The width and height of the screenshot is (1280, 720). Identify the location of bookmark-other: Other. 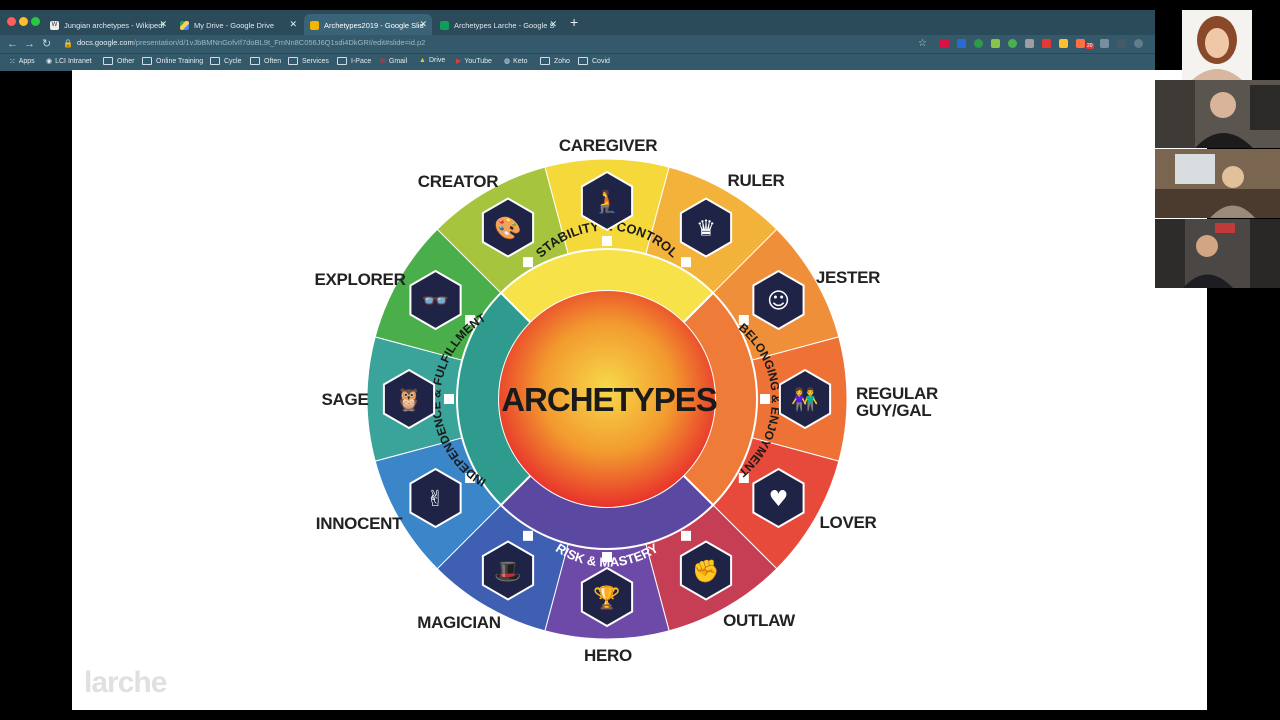
(119, 61).